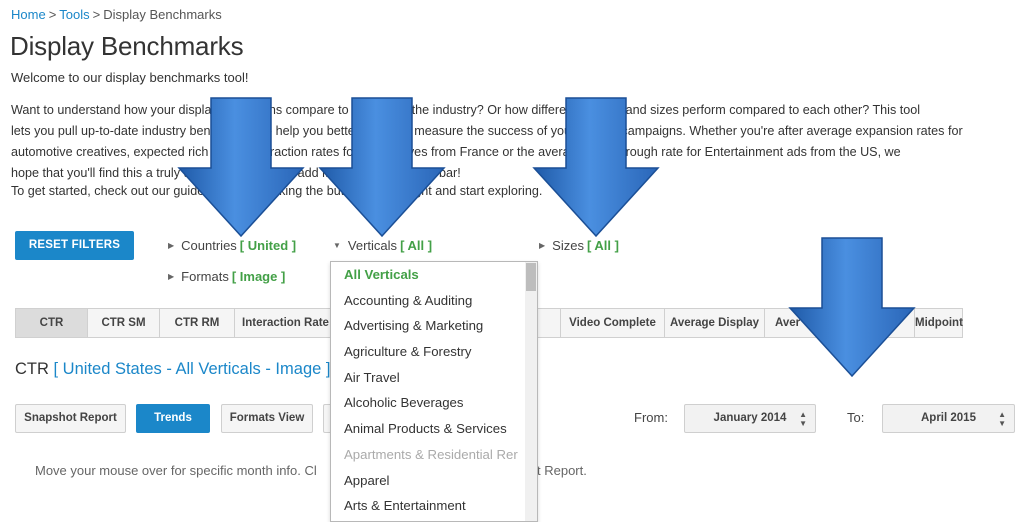 This screenshot has width=1024, height=522. I want to click on page-title: Display Benchmarks, so click(127, 46).